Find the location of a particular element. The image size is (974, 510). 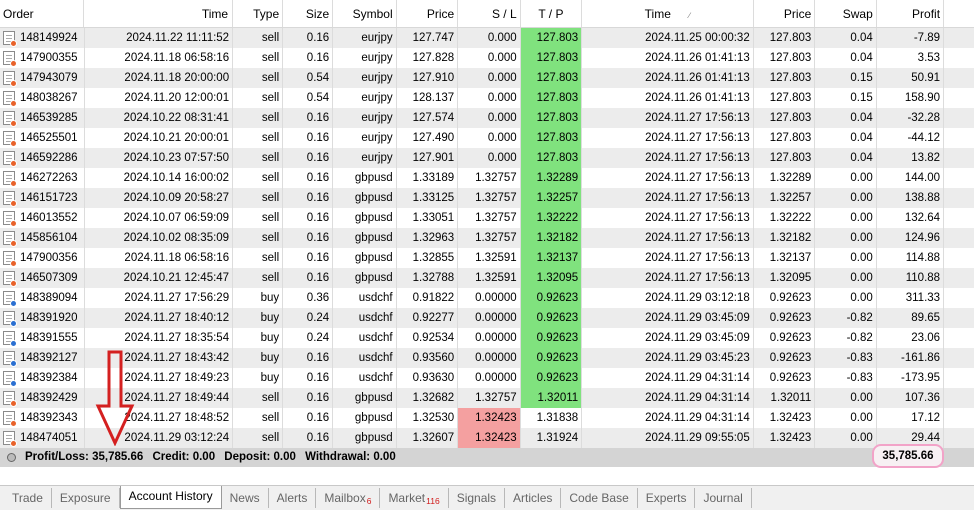

order-number: 148392384 is located at coordinates (49, 378).